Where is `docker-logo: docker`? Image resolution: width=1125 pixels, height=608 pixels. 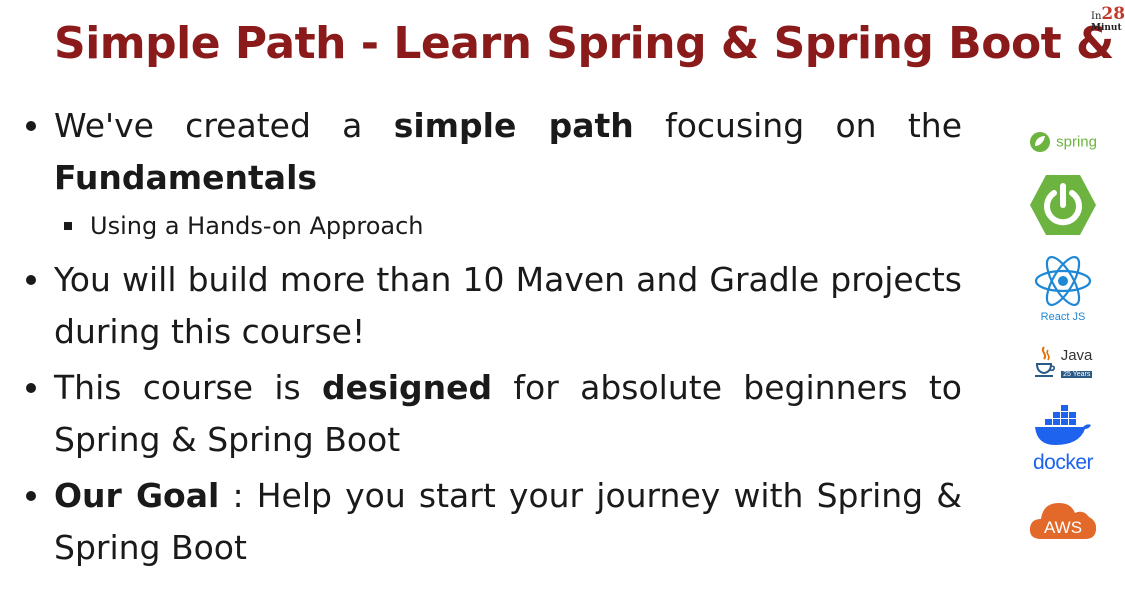
docker-logo: docker is located at coordinates (1063, 440).